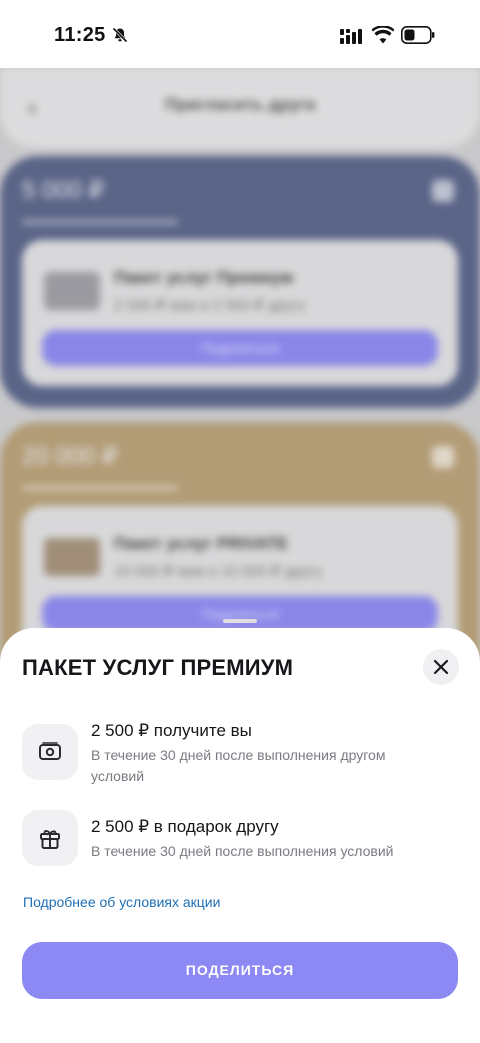  What do you see at coordinates (201, 543) in the screenshot?
I see `bg-card-package: Пакет услуг PRIVATE` at bounding box center [201, 543].